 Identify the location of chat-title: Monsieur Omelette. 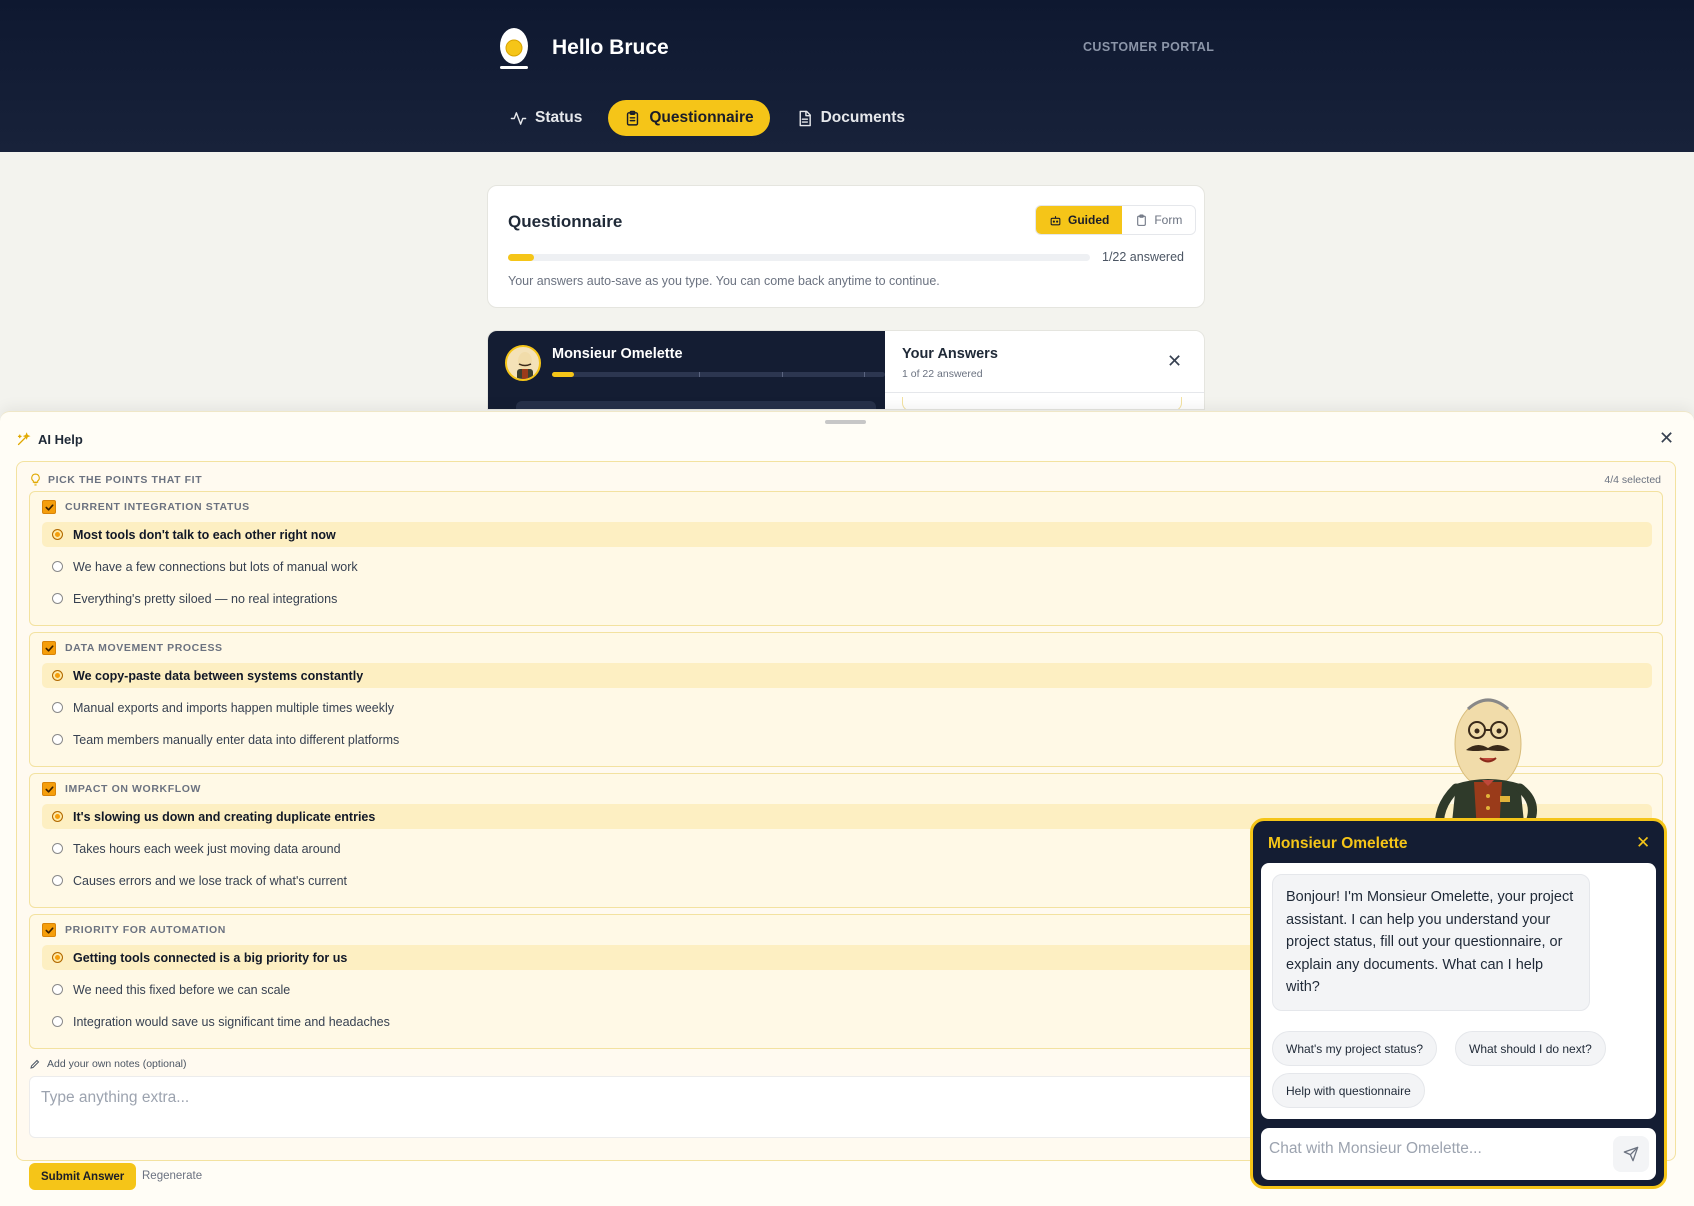
(1338, 843).